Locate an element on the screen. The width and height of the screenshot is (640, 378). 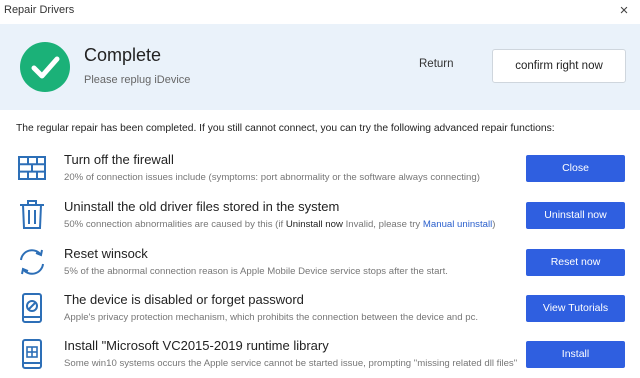
refresh-icon is located at coordinates (32, 262).